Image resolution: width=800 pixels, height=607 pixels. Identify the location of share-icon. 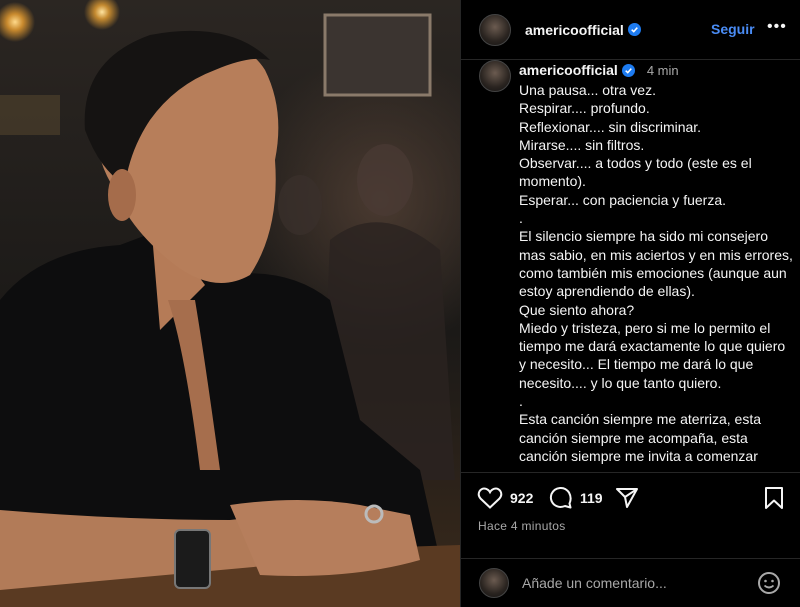
(627, 498).